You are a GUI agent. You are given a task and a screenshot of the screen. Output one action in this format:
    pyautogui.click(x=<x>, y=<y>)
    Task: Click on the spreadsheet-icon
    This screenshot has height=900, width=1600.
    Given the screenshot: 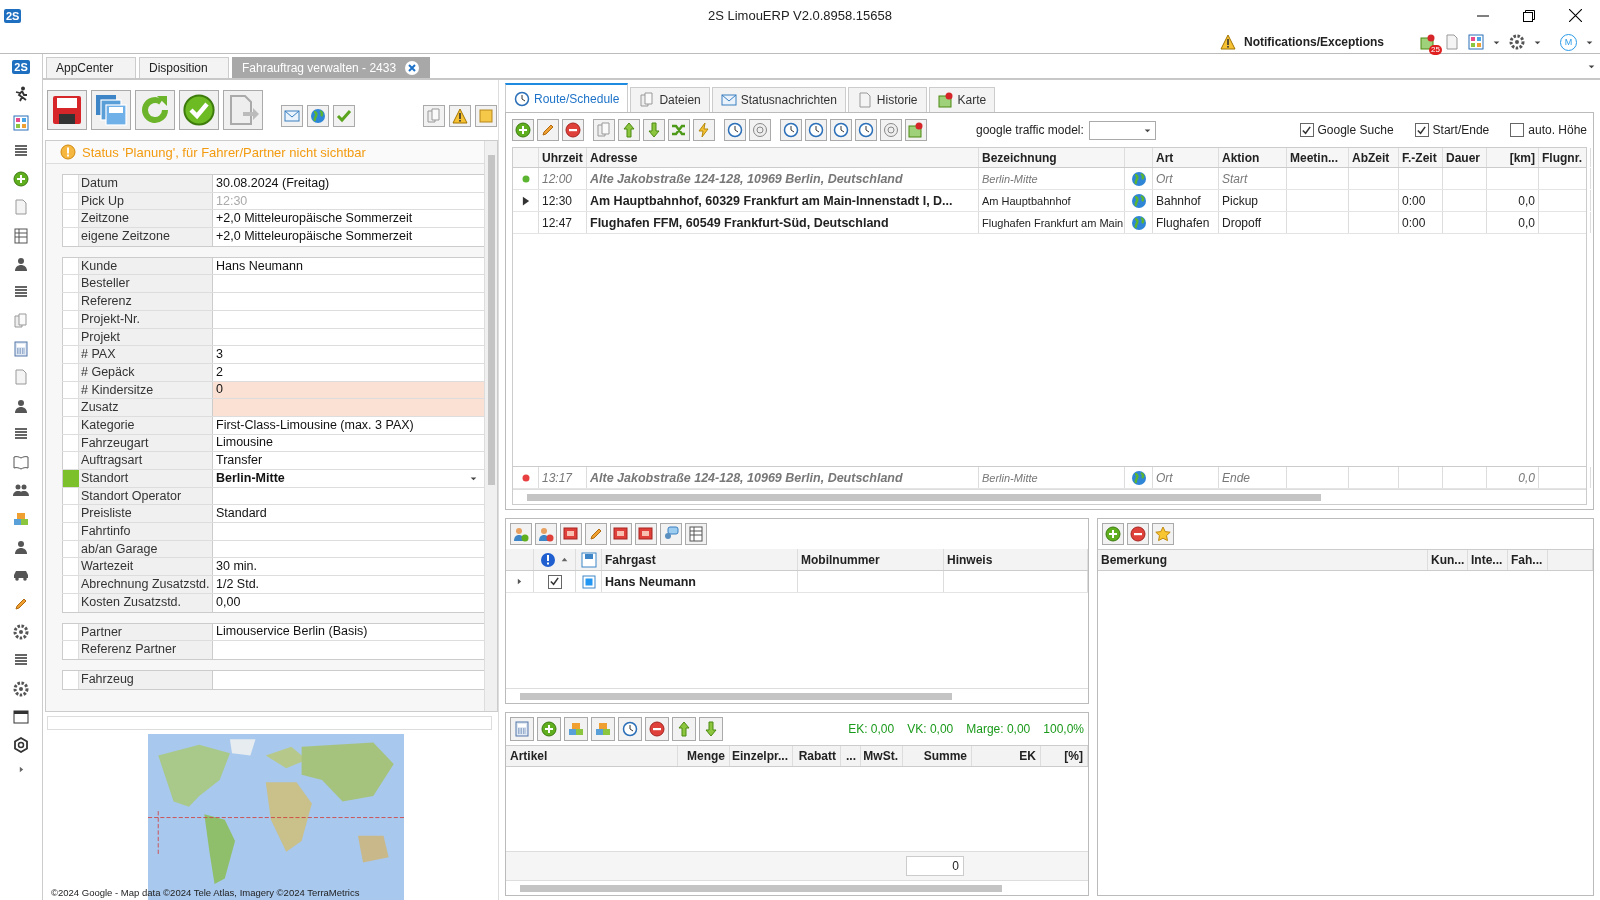 What is the action you would take?
    pyautogui.click(x=21, y=235)
    